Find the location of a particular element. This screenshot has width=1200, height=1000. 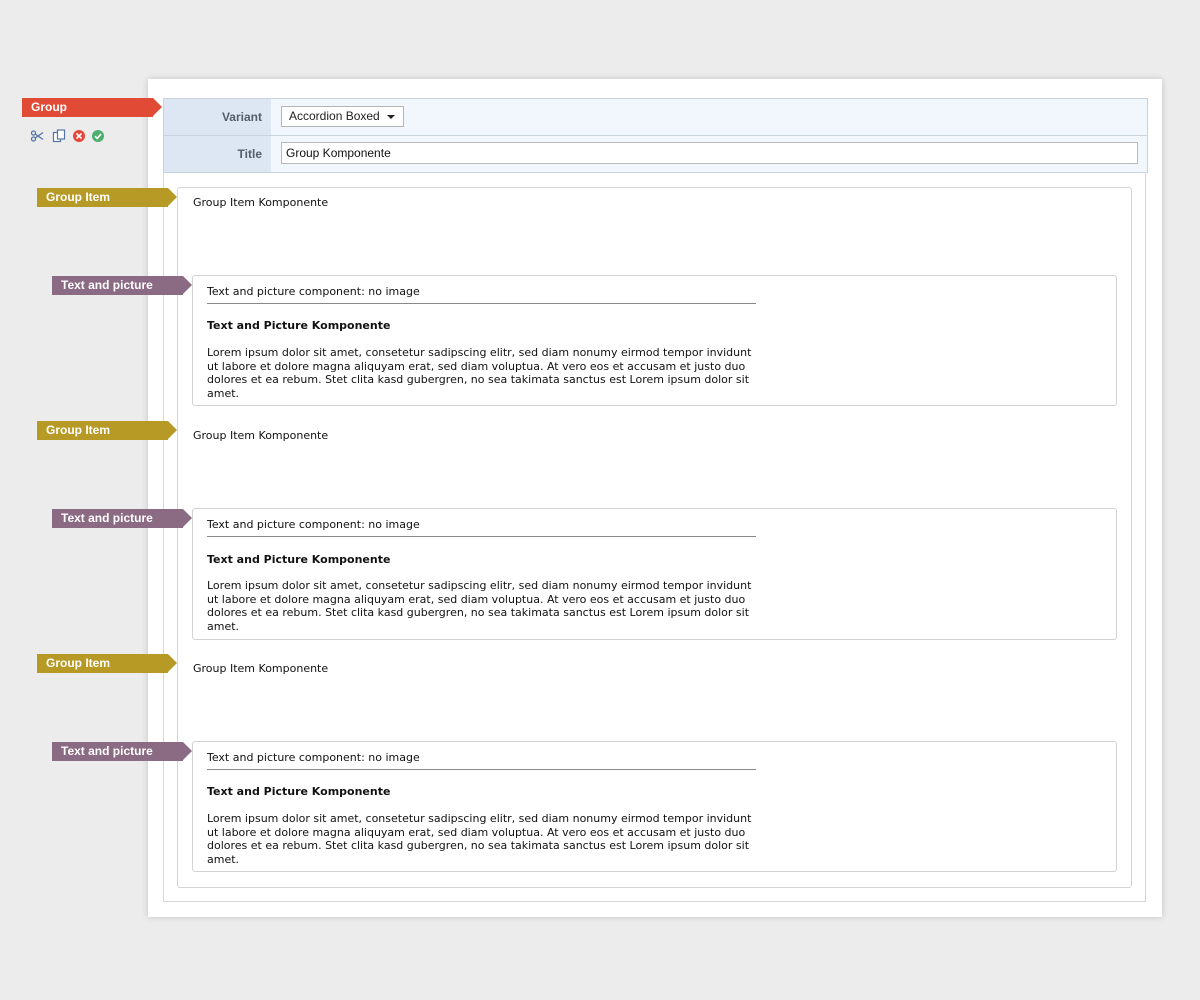

title-row: Title is located at coordinates (655, 154).